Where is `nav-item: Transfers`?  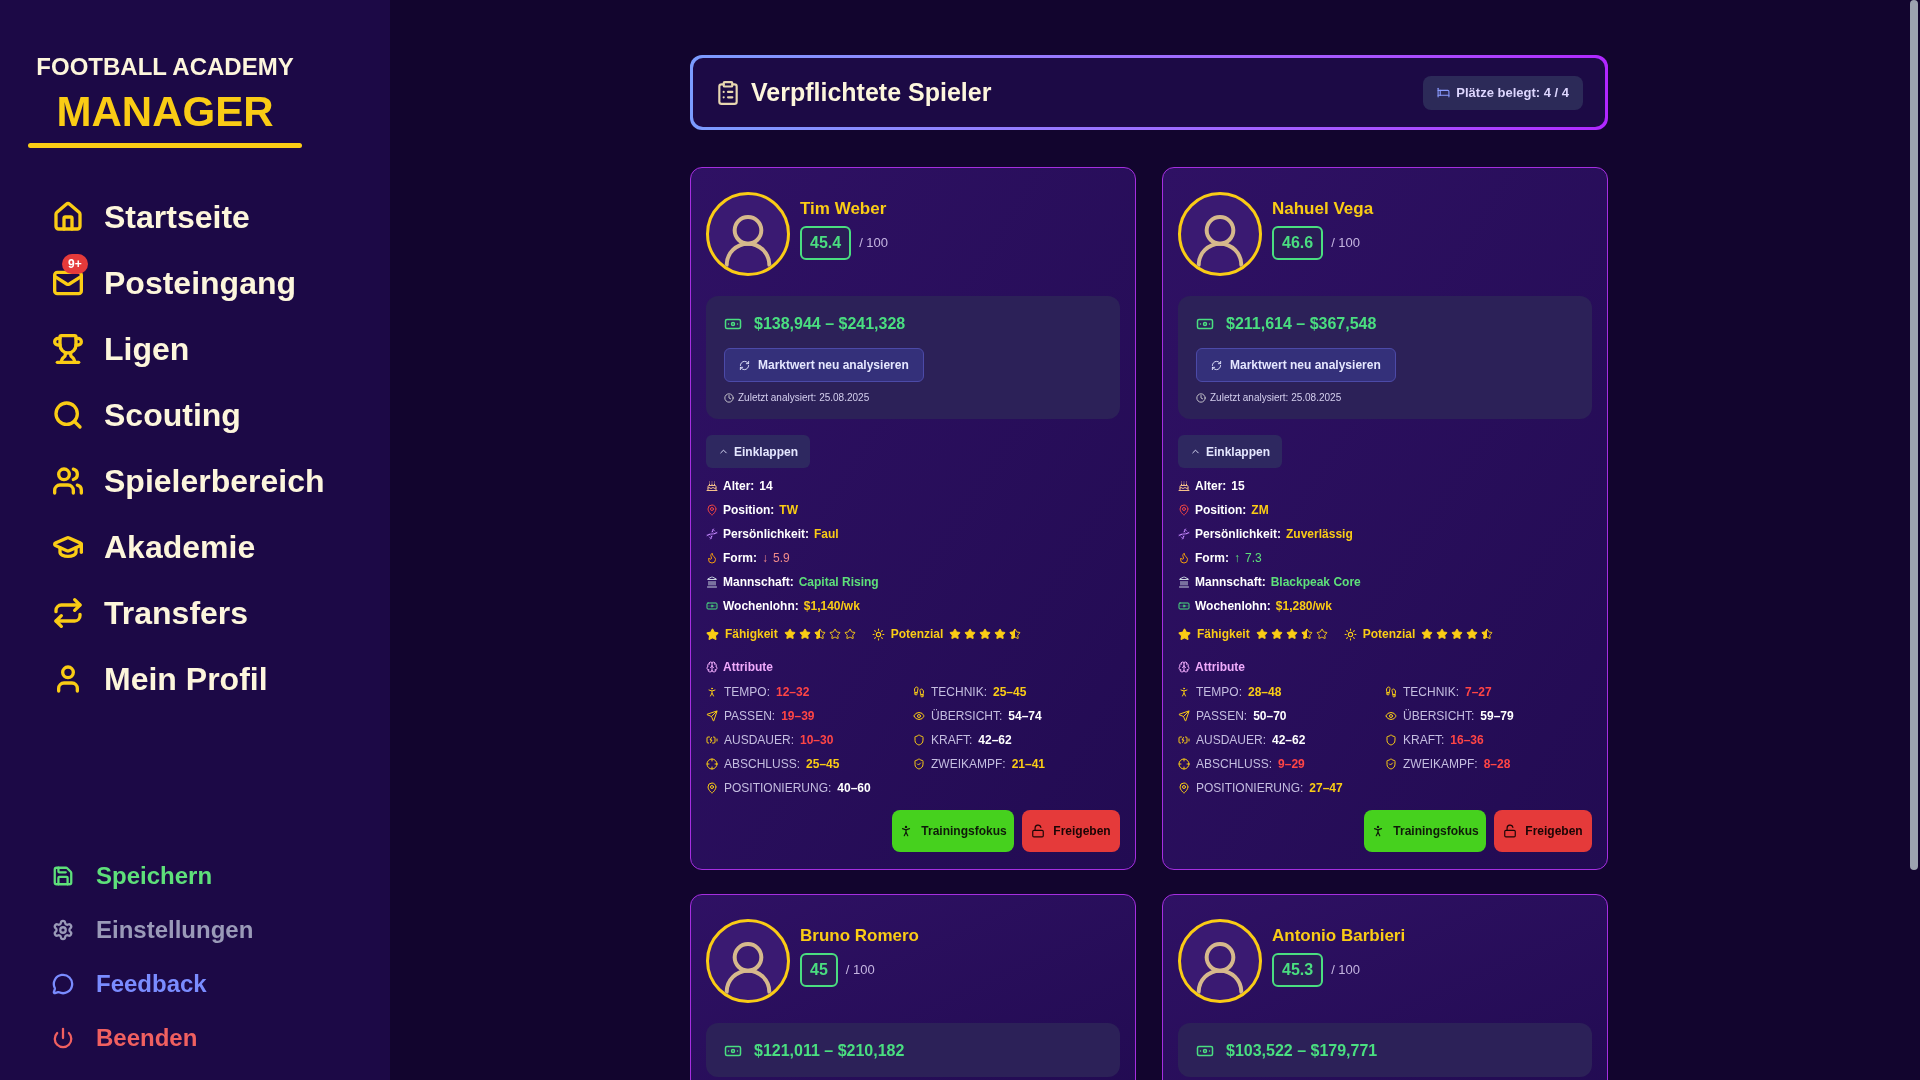
nav-item: Transfers is located at coordinates (207, 613).